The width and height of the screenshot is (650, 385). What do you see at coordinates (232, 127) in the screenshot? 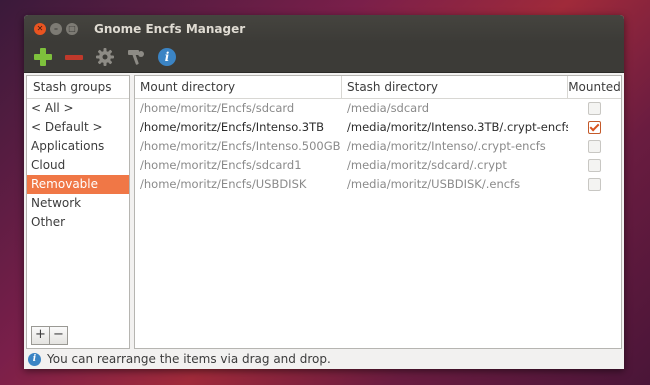
I see `mount-directory-cell: /home/moritz/Encfs/Intenso.3TB` at bounding box center [232, 127].